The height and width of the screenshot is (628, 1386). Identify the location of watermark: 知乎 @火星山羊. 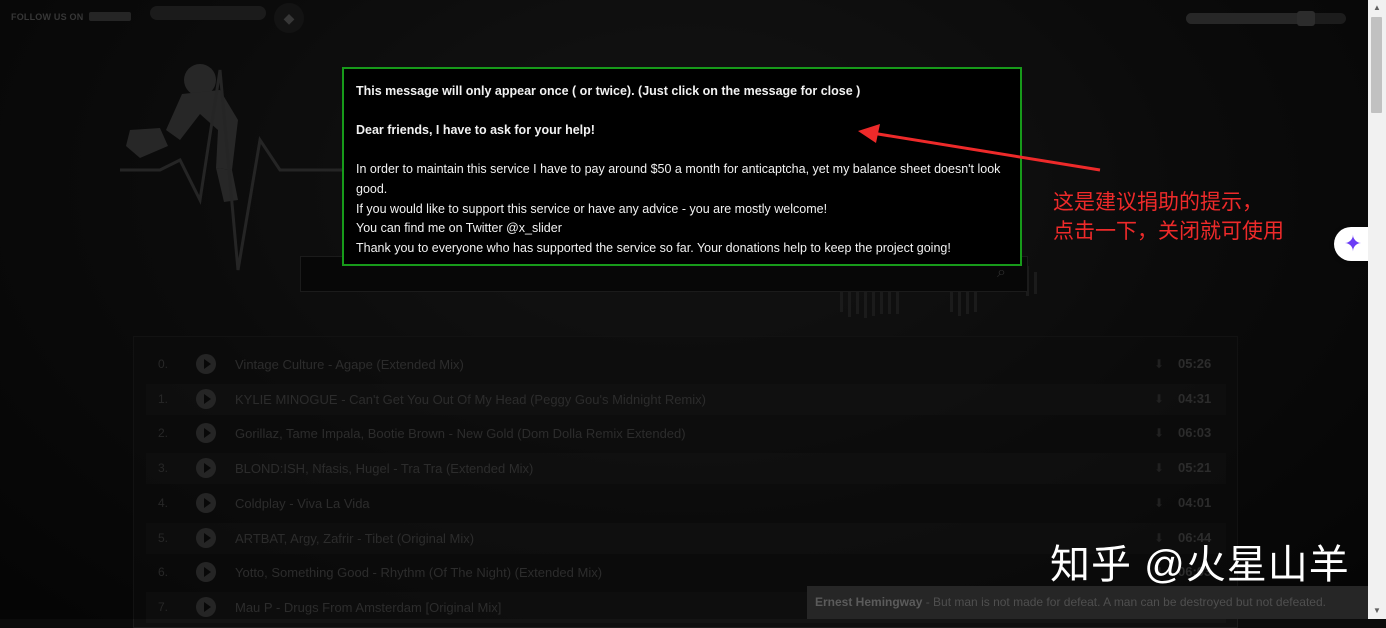
(1200, 565).